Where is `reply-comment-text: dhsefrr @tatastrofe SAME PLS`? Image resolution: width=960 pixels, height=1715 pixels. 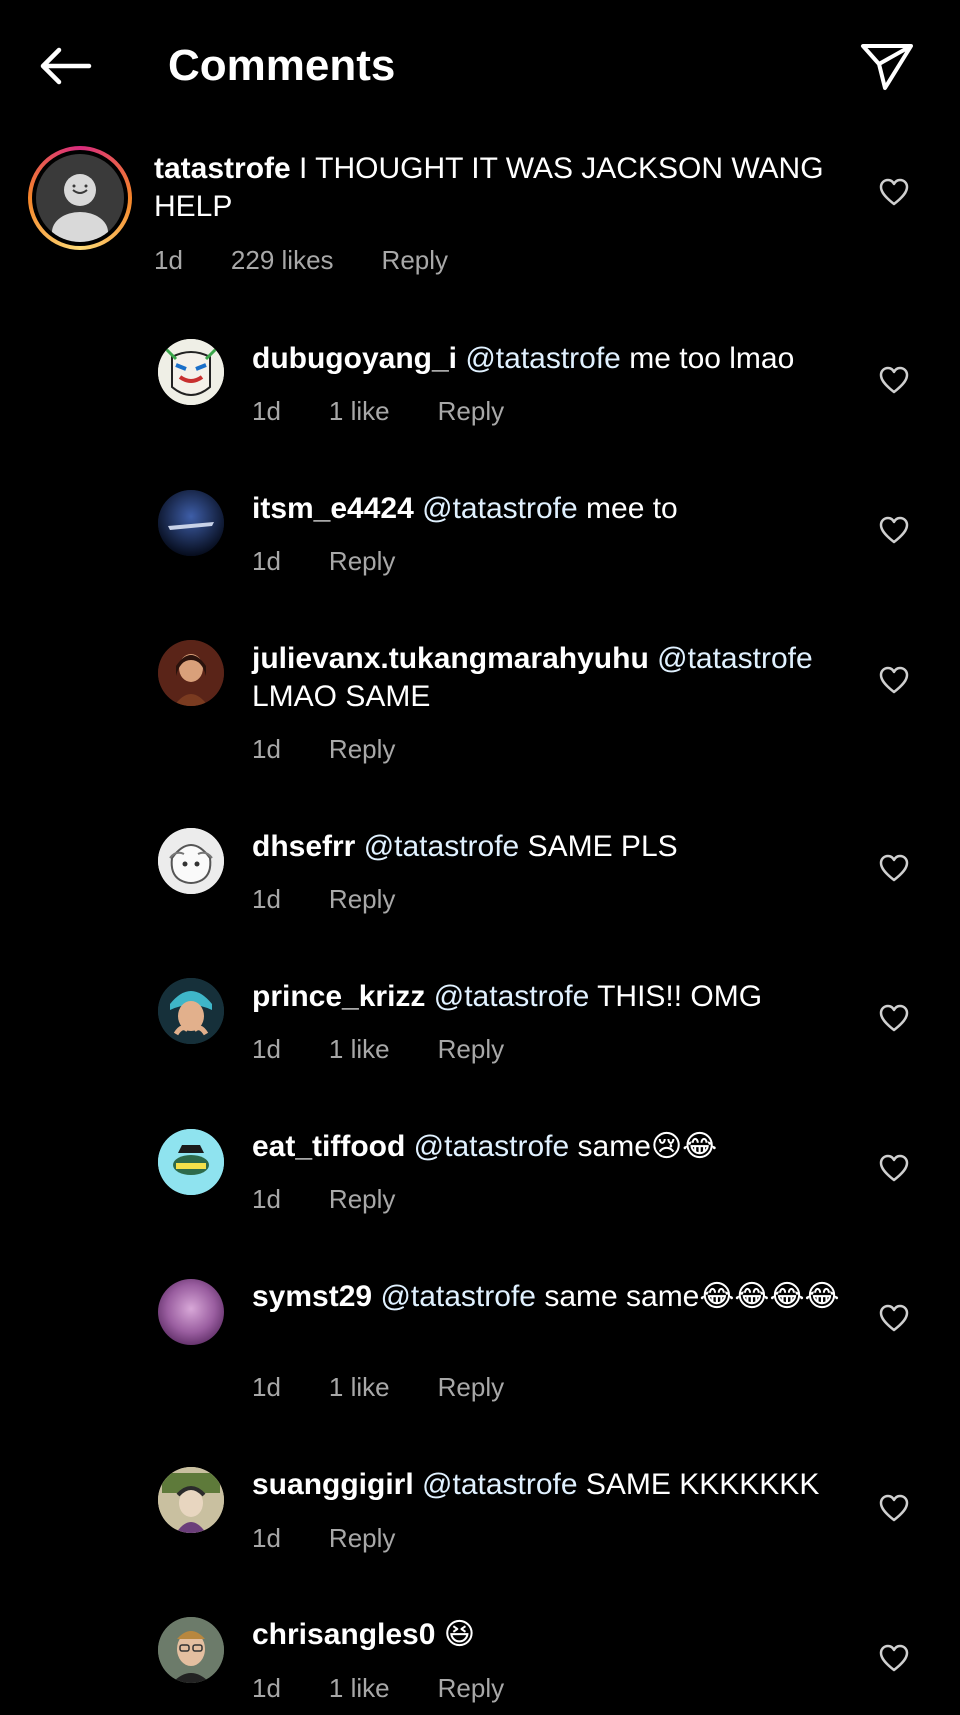
reply-comment-text: dhsefrr @tatastrofe SAME PLS is located at coordinates (562, 847).